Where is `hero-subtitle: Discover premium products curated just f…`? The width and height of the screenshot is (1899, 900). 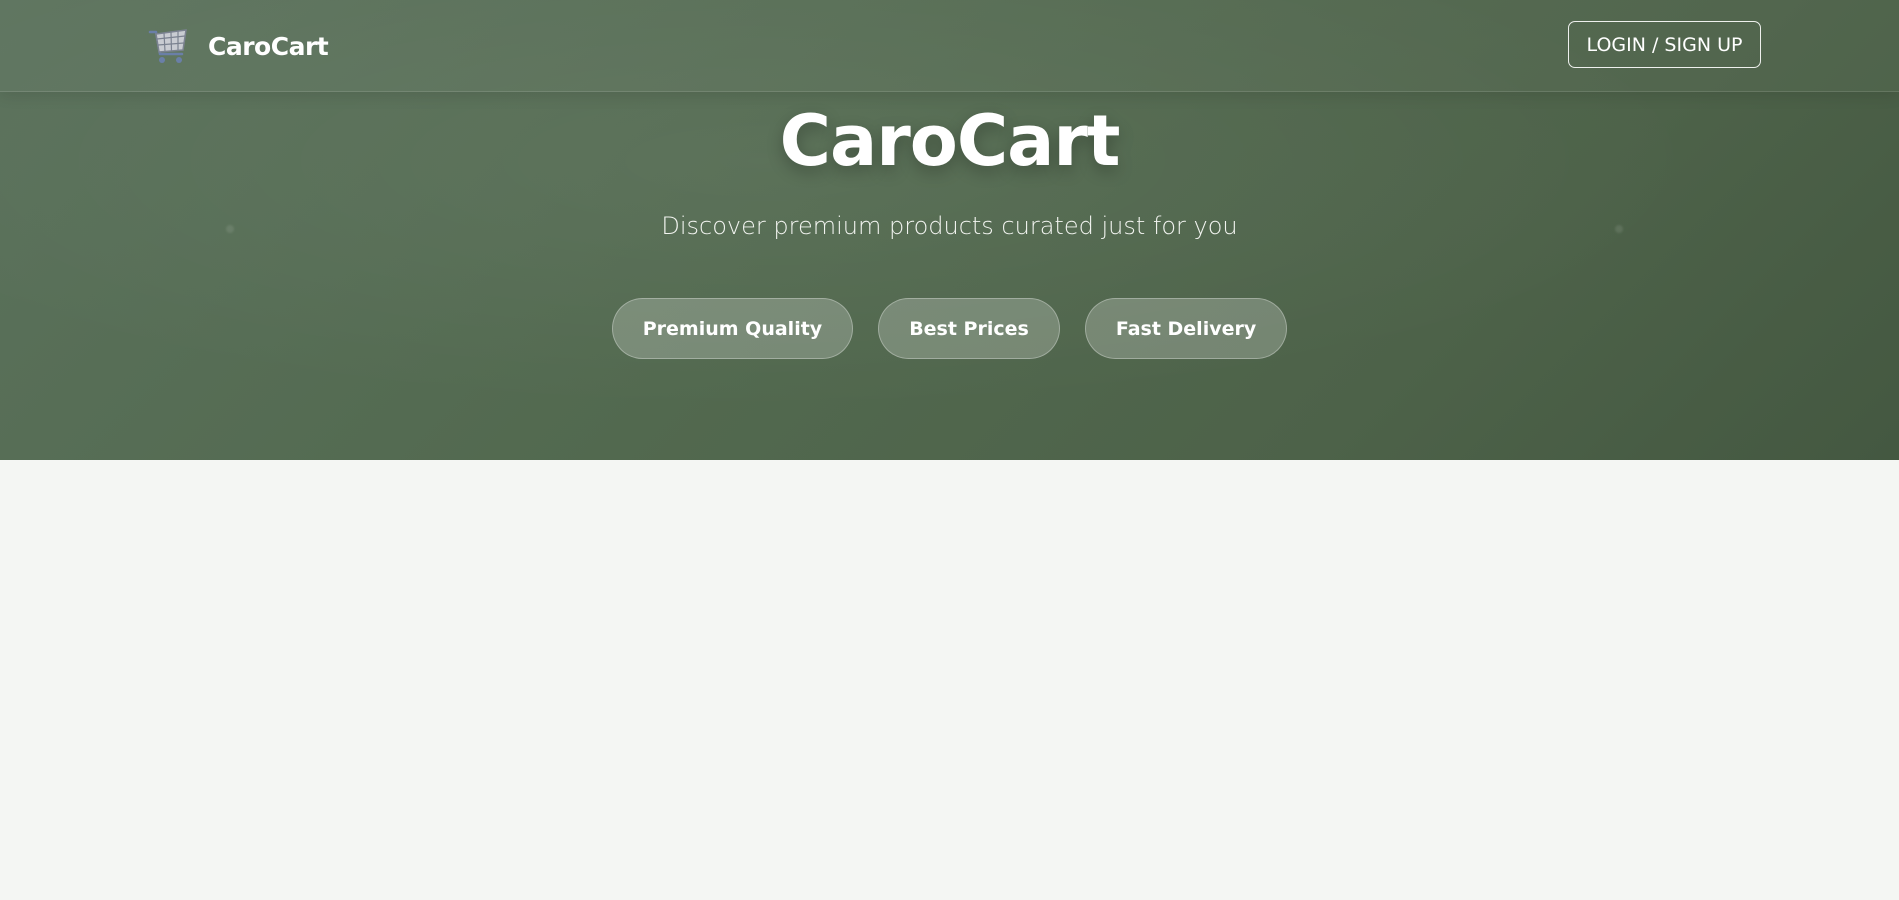 hero-subtitle: Discover premium products curated just f… is located at coordinates (949, 226).